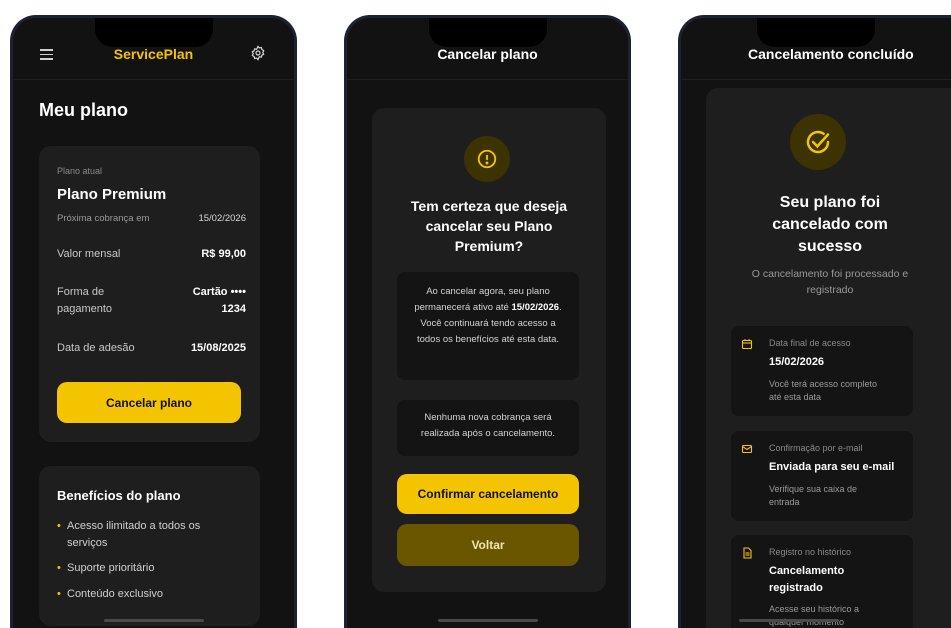  What do you see at coordinates (797, 362) in the screenshot?
I see `info-card-value: 15/02/2026` at bounding box center [797, 362].